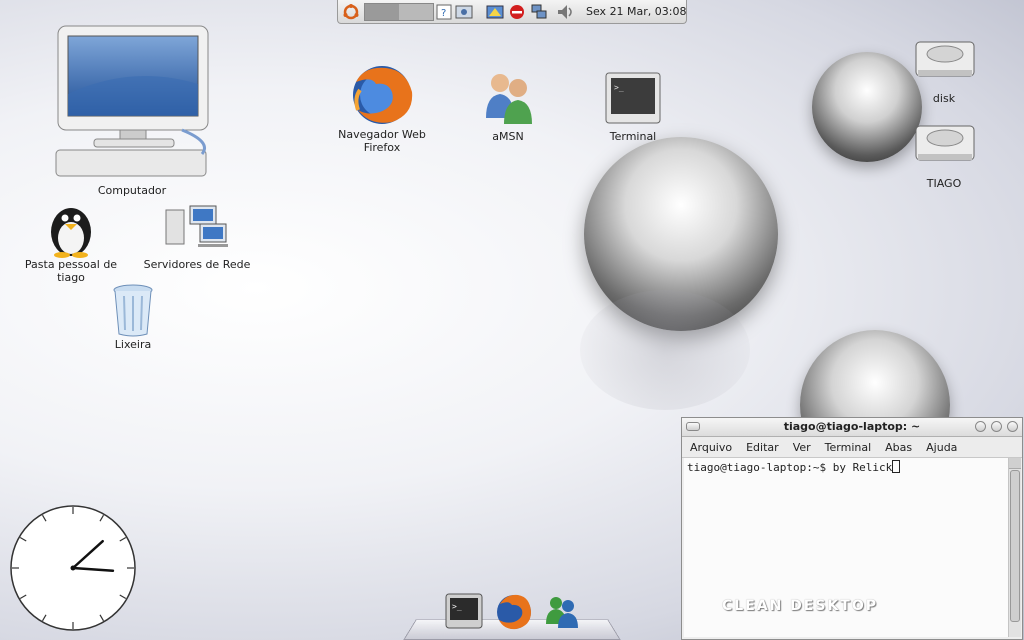  What do you see at coordinates (940, 447) in the screenshot?
I see `menu-ajuda: Ajuda` at bounding box center [940, 447].